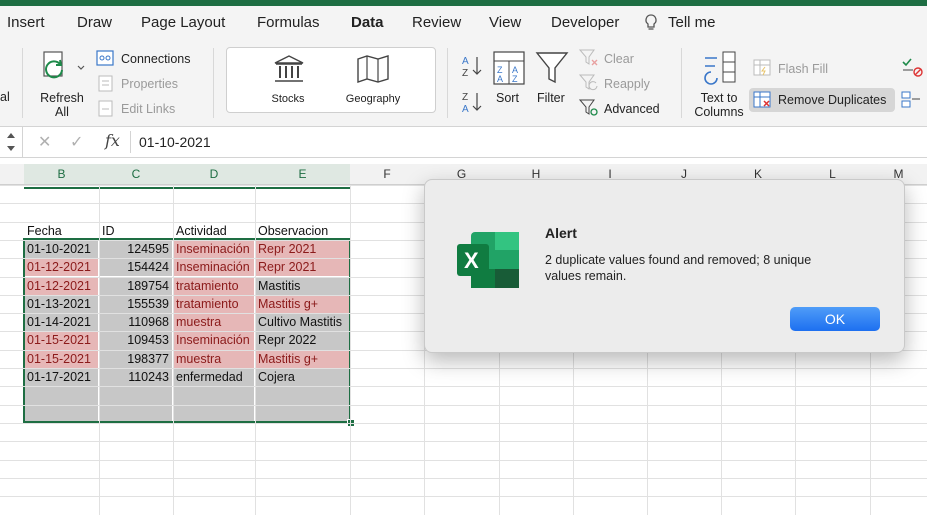  Describe the element at coordinates (367, 22) in the screenshot. I see `tab-data: Data` at that location.